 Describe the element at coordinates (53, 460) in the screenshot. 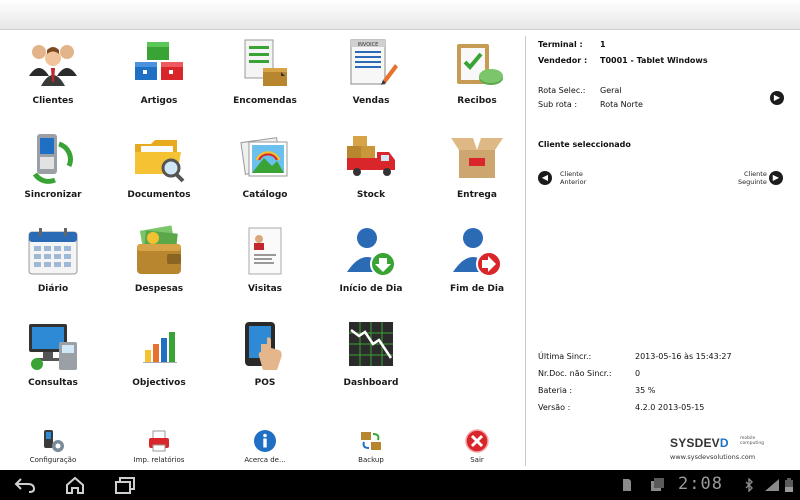

I see `settings-label: Configuração` at that location.